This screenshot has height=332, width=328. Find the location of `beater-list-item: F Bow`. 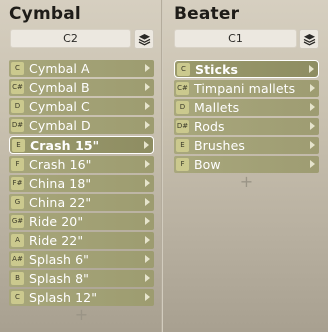

beater-list-item: F Bow is located at coordinates (246, 164).